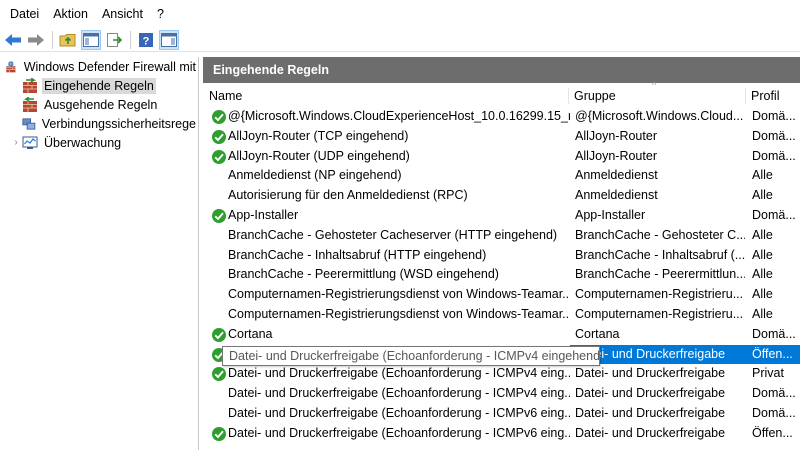 The height and width of the screenshot is (450, 800). I want to click on menu-bar: Datei Aktion Ansicht ?, so click(400, 14).